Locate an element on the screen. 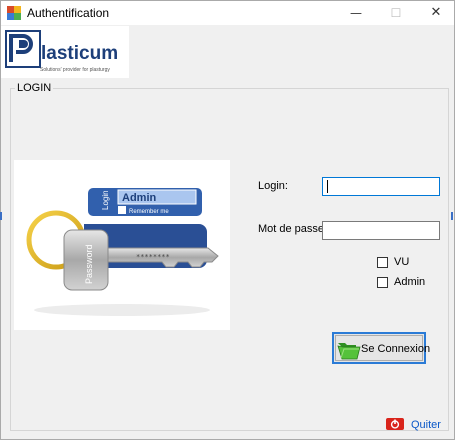 Image resolution: width=455 pixels, height=440 pixels. connect-button-label: Se Connexion is located at coordinates (396, 349).